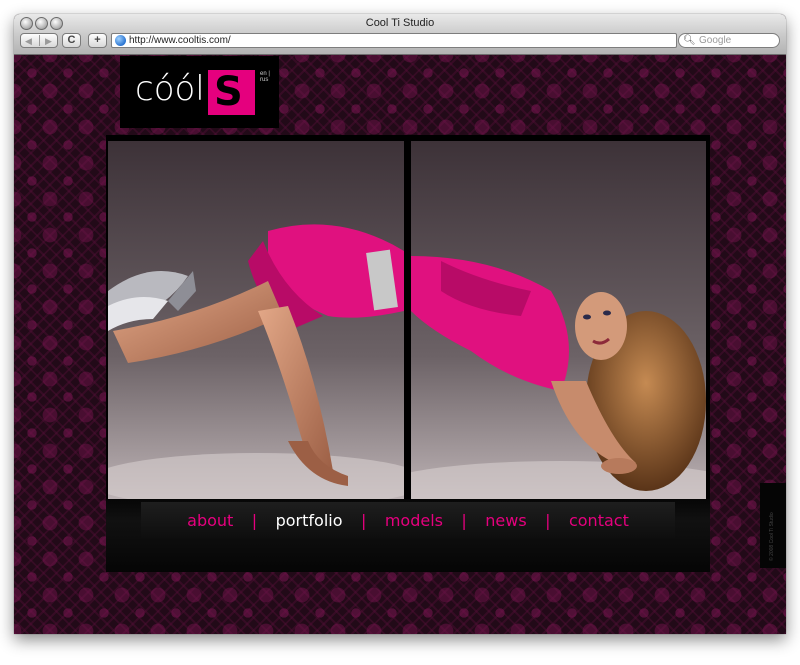  Describe the element at coordinates (210, 520) in the screenshot. I see `nav-about: about` at that location.